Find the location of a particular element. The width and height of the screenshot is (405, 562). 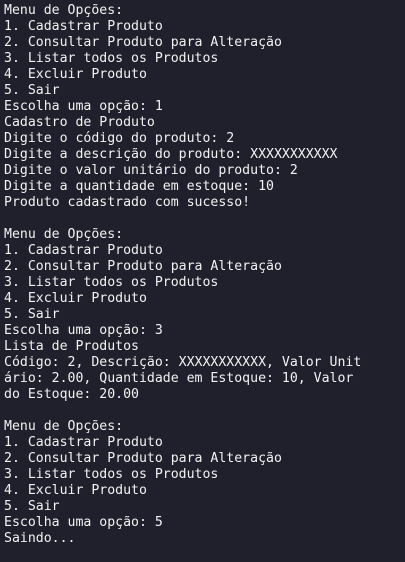

terminal-line: Escolha uma opção: 3 is located at coordinates (83, 330).